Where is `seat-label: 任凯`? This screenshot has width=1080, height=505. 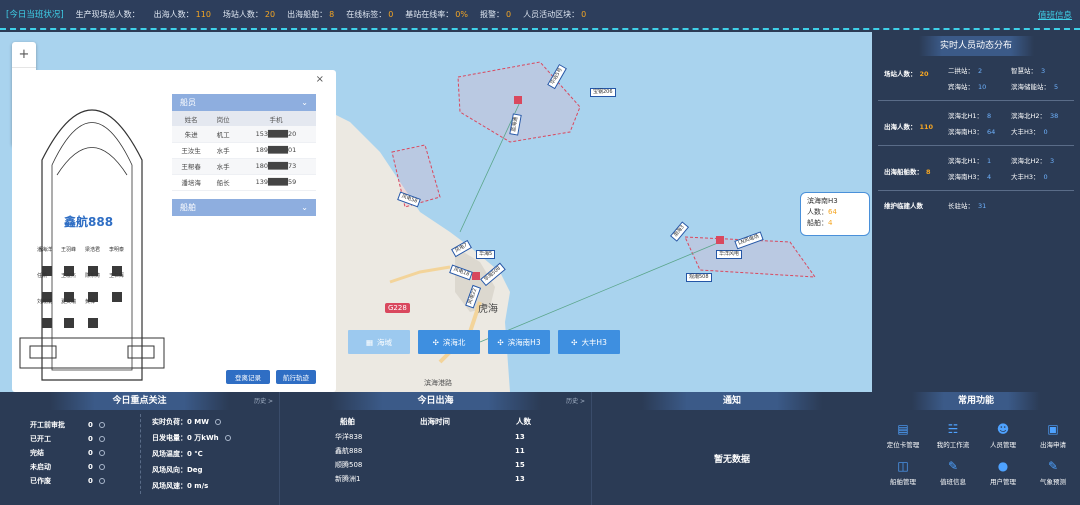
seat-label: 任凯 is located at coordinates (42, 276).